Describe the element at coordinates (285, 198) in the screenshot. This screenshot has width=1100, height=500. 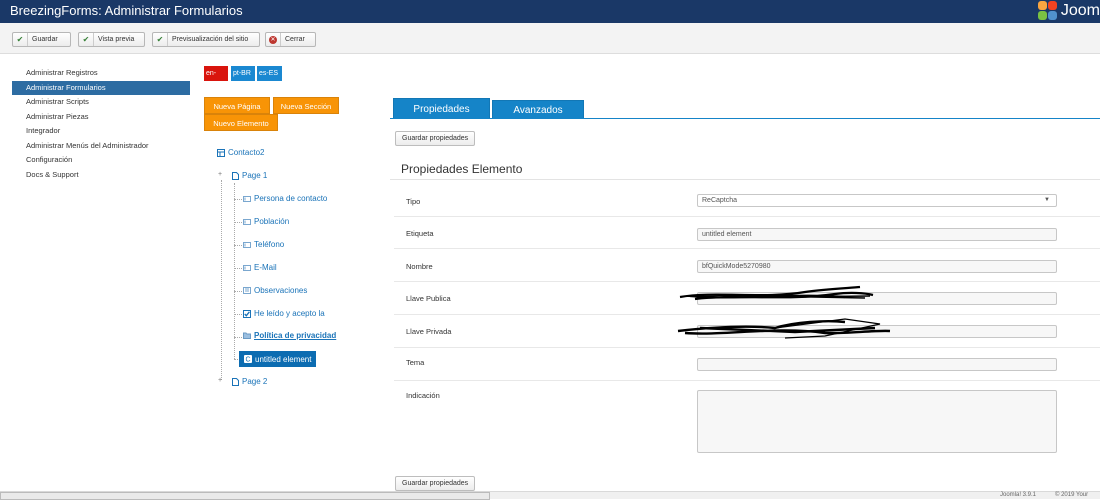
I see `tree-element-persona: Persona de contacto` at that location.